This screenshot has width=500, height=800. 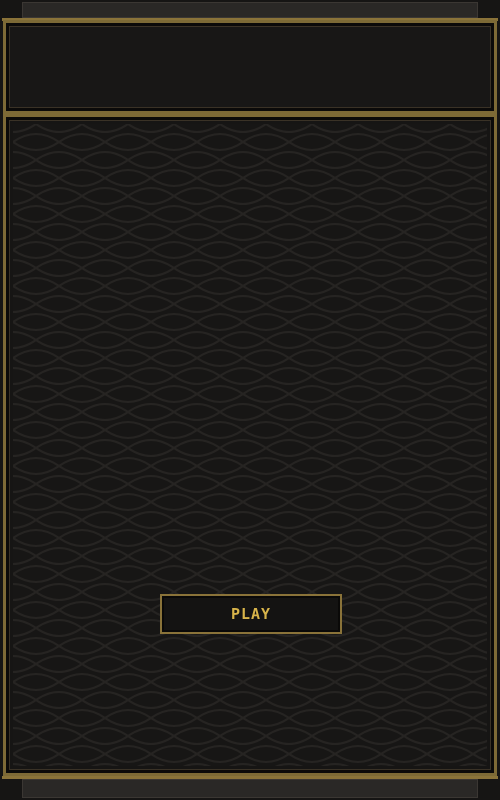 I want to click on bottom-strip, so click(x=250, y=788).